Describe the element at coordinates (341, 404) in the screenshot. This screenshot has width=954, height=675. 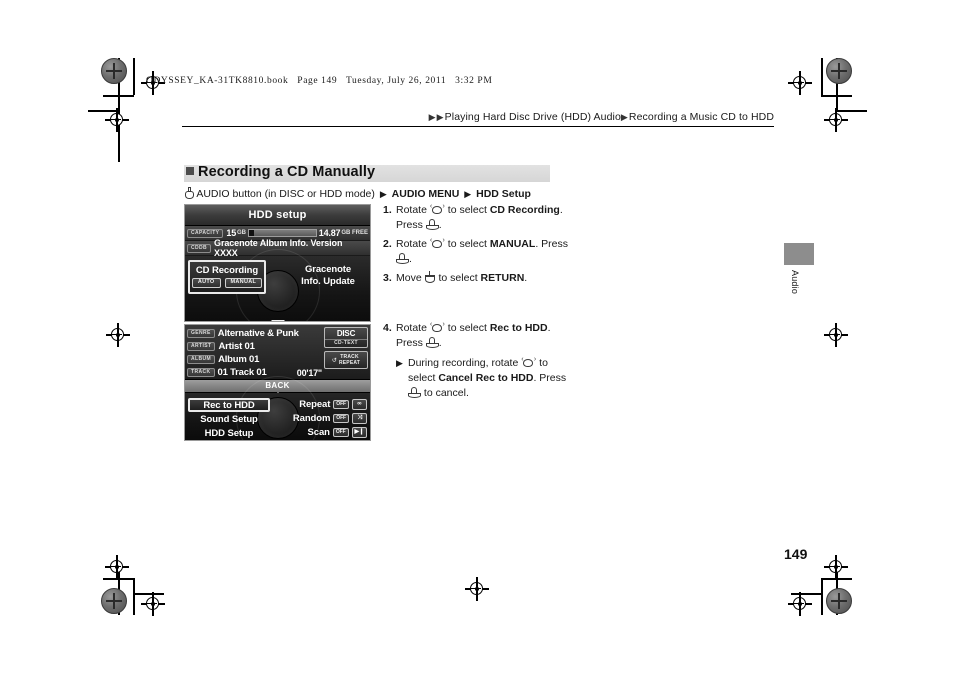
I see `repeat-state: OFF` at that location.